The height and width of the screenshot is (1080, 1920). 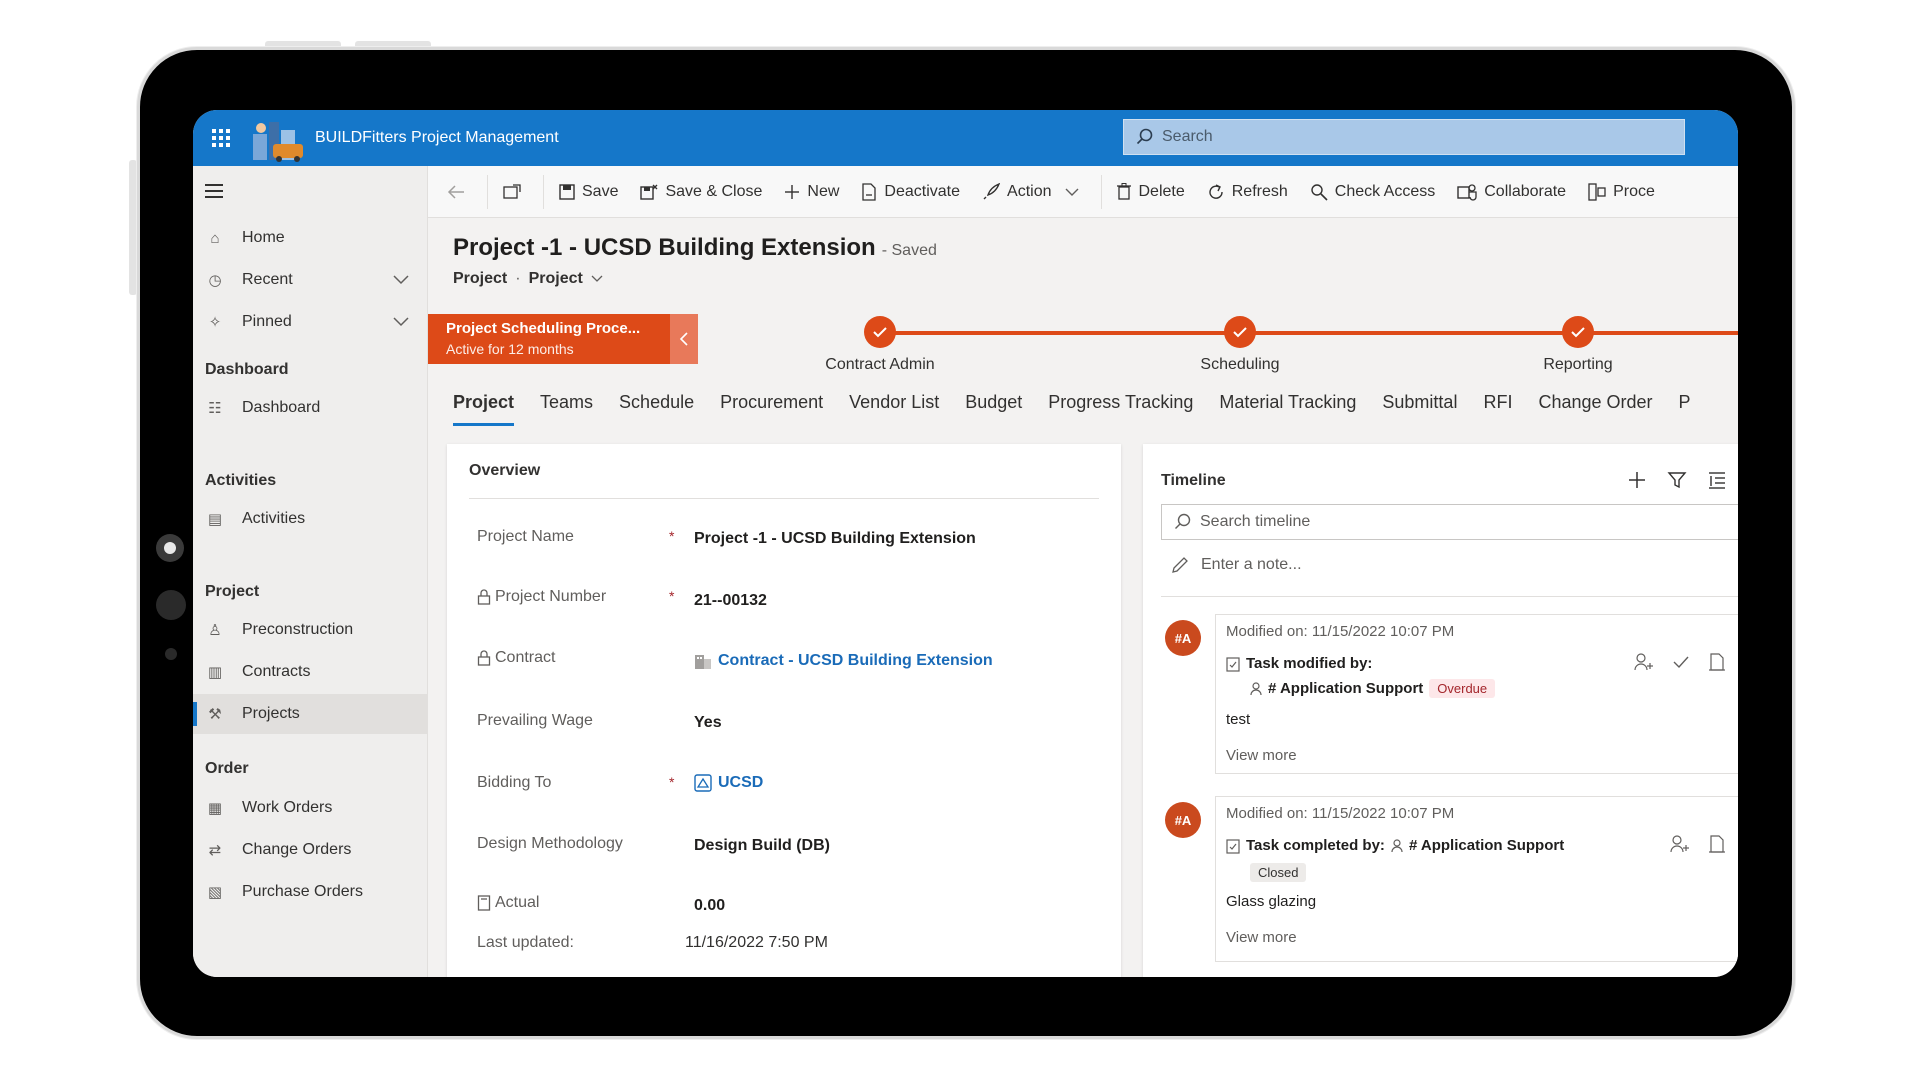 What do you see at coordinates (740, 783) in the screenshot?
I see `bidding-to-link: UCSD` at bounding box center [740, 783].